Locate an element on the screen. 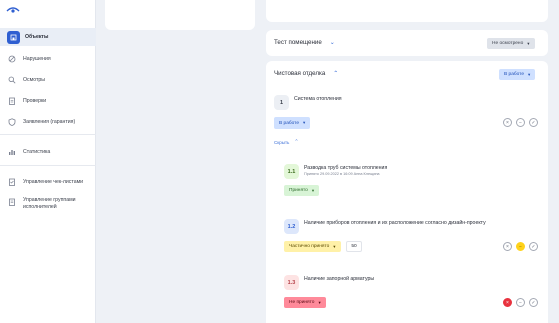  section-title-text: Тест помещение is located at coordinates (298, 42).